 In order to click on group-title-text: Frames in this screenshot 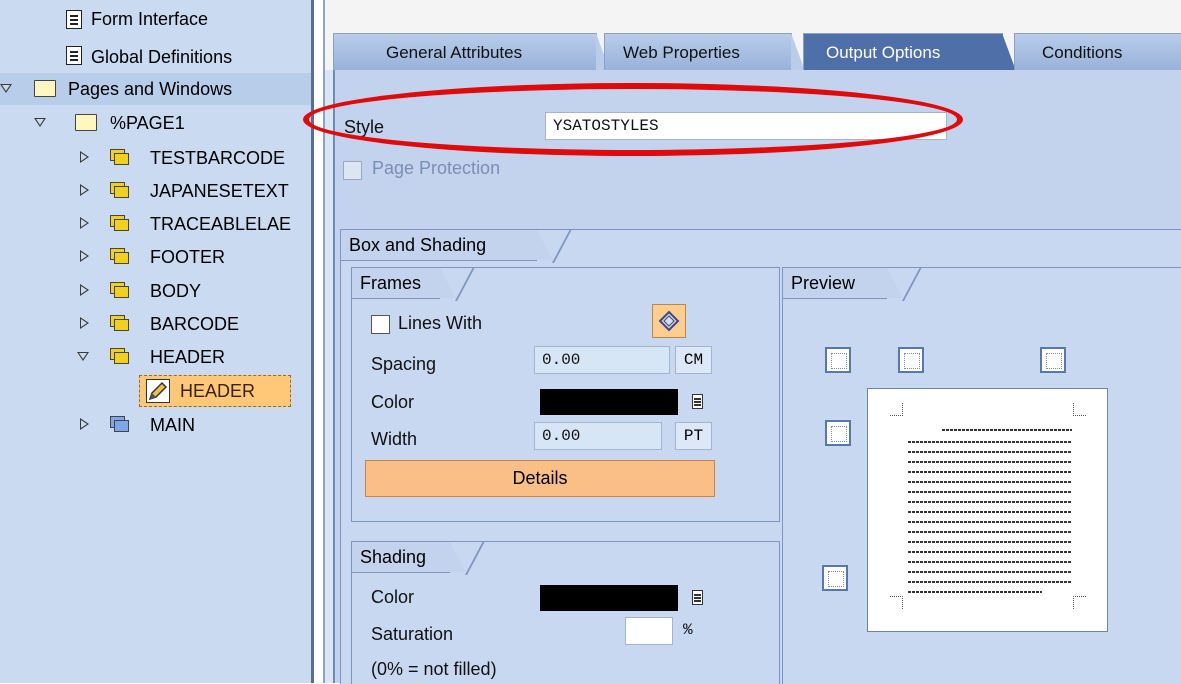, I will do `click(391, 283)`.